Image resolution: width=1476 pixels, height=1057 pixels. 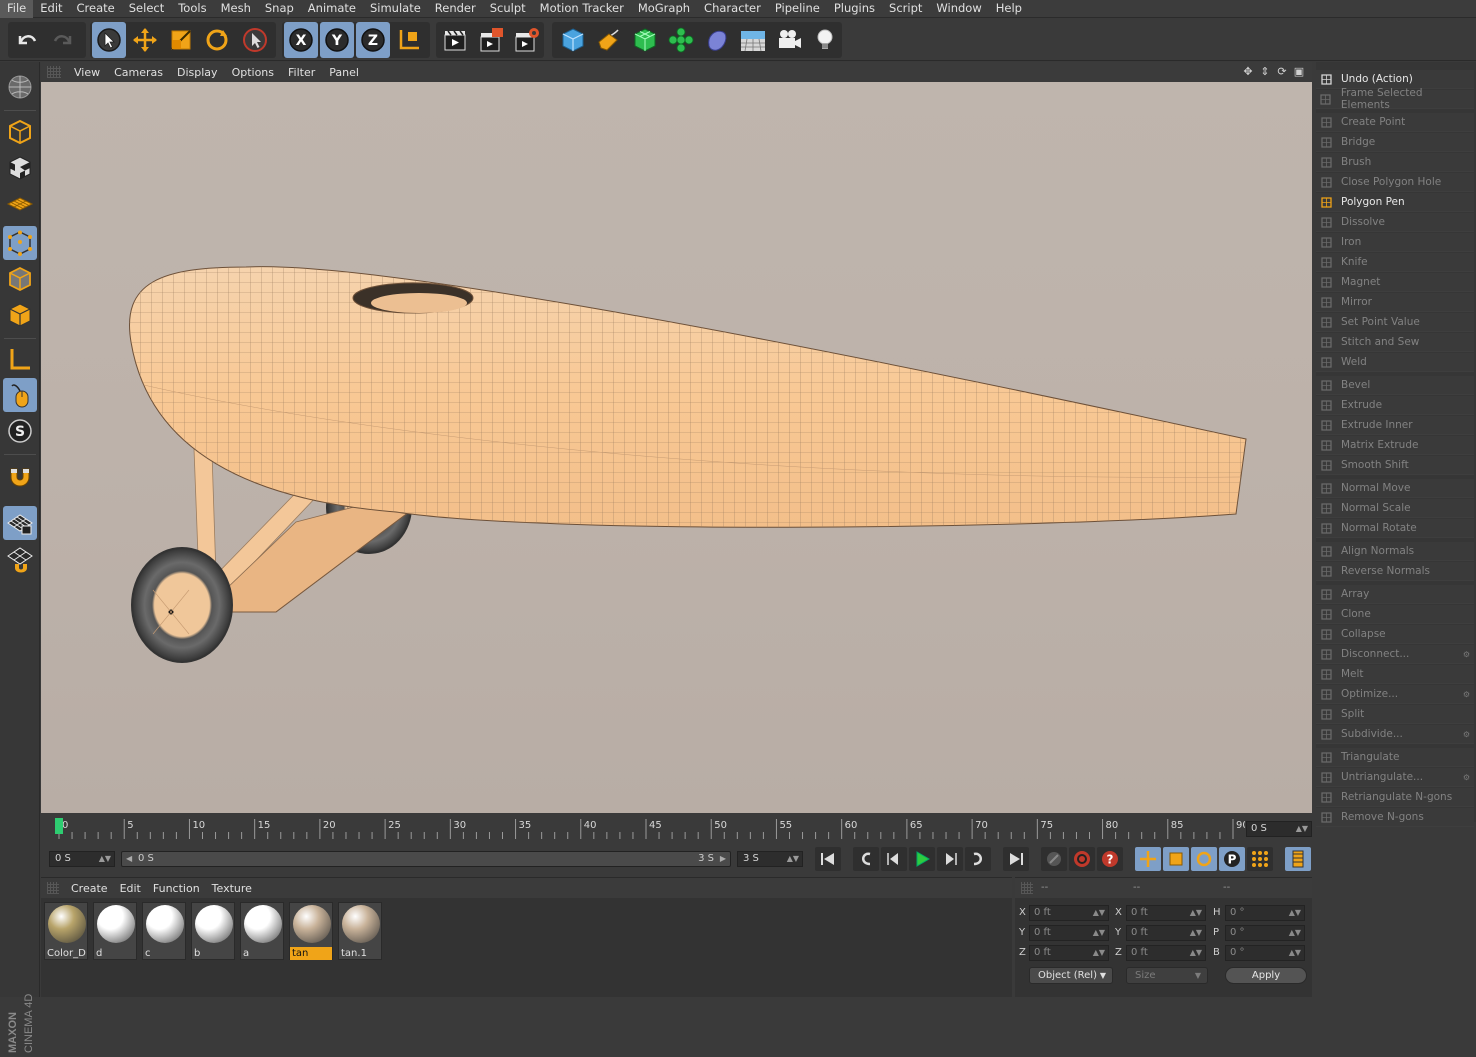 I want to click on material-swatch: Color_D, so click(x=66, y=931).